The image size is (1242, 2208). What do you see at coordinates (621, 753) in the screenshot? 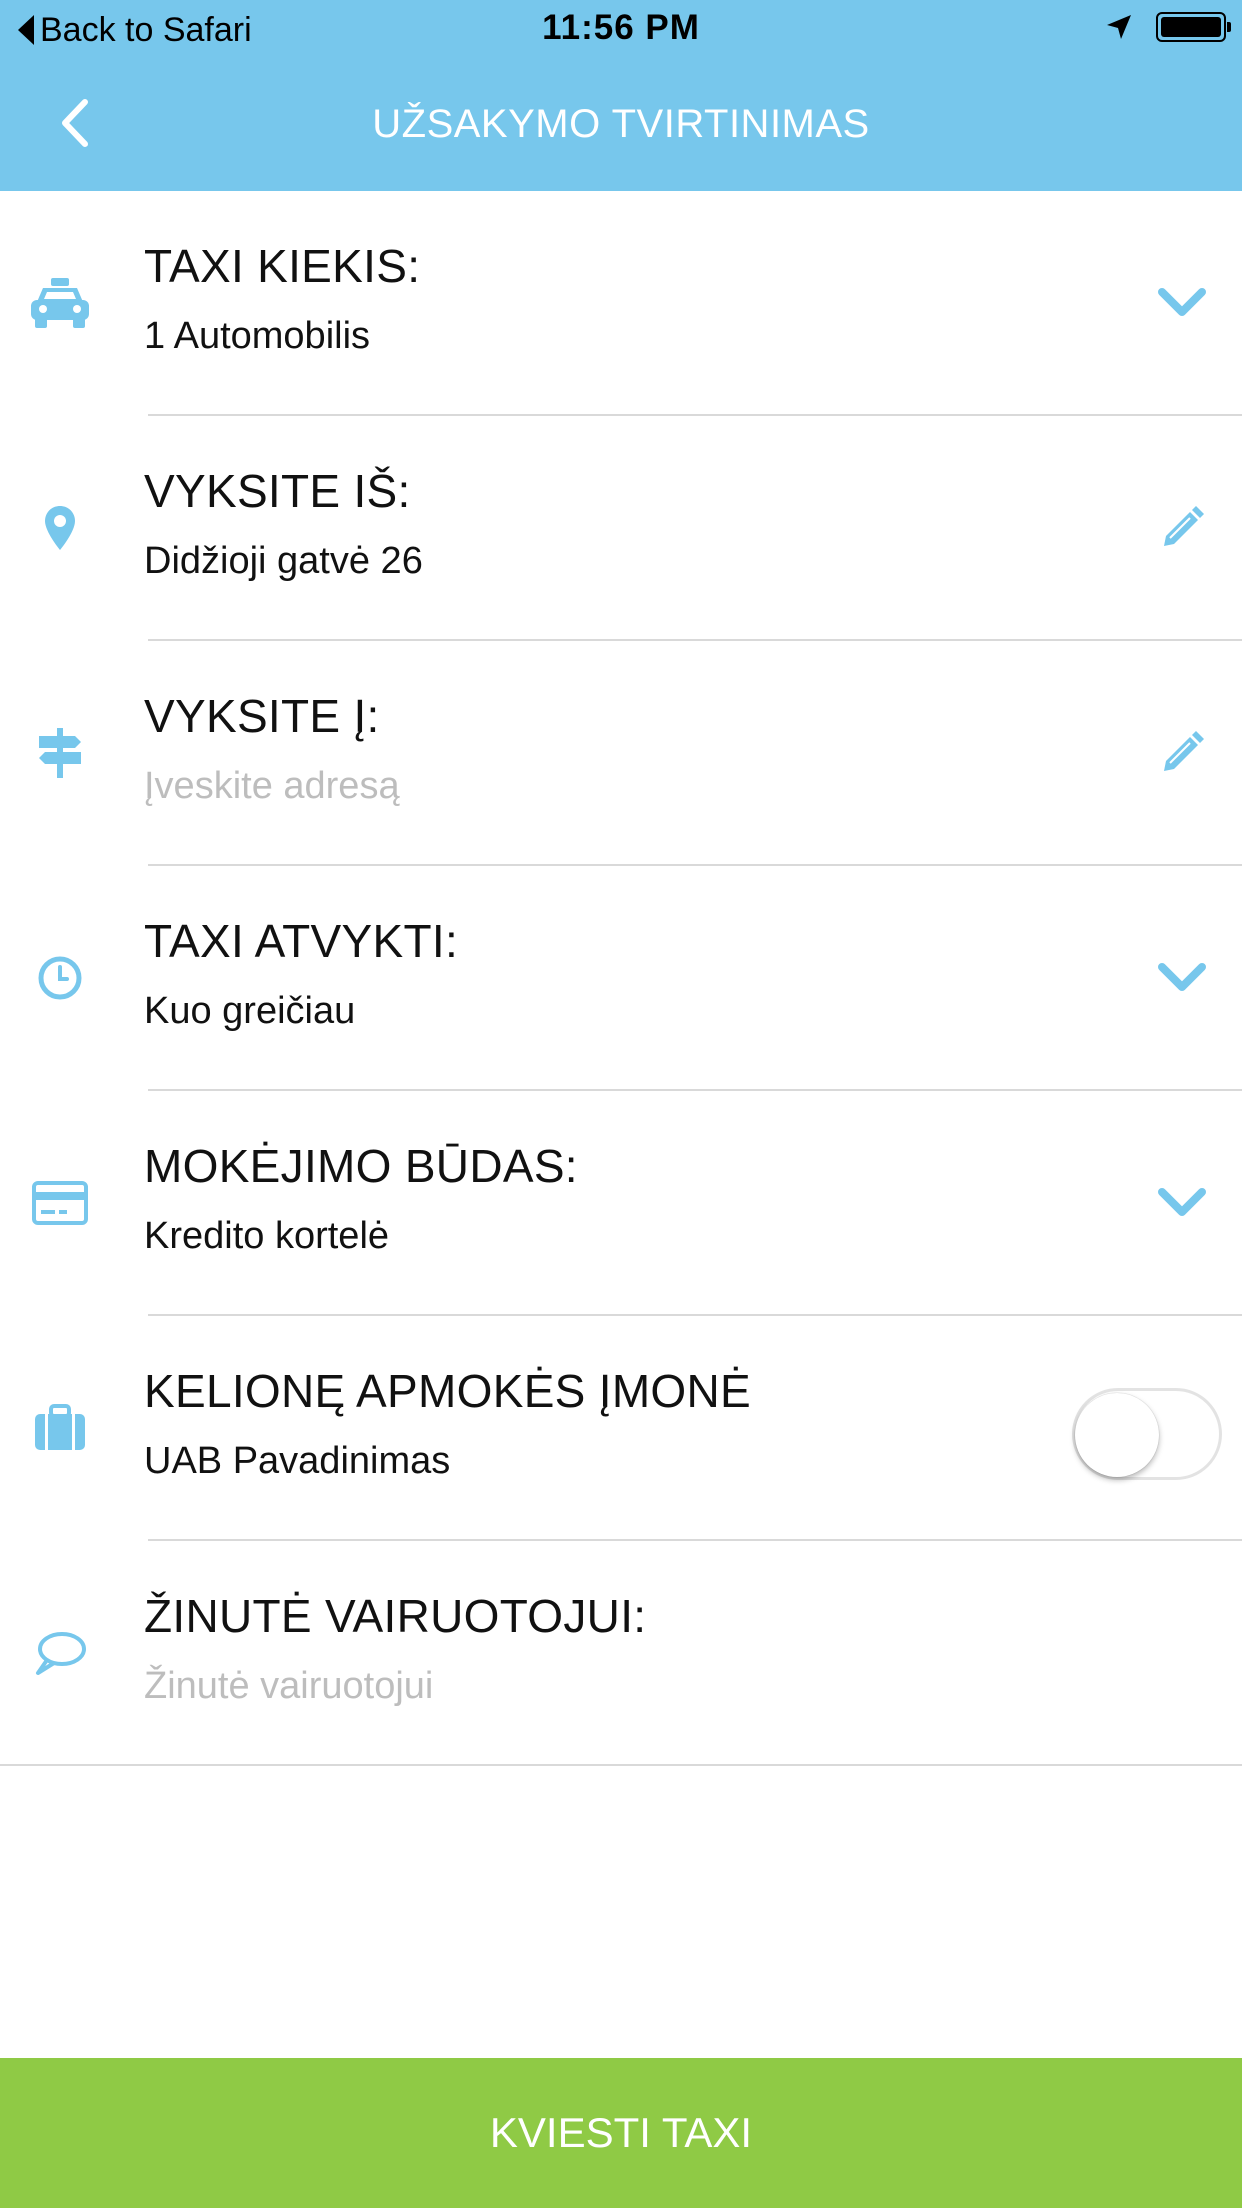
I see `row-destination-address: VYKSITE Į: Įveskite adresą` at bounding box center [621, 753].